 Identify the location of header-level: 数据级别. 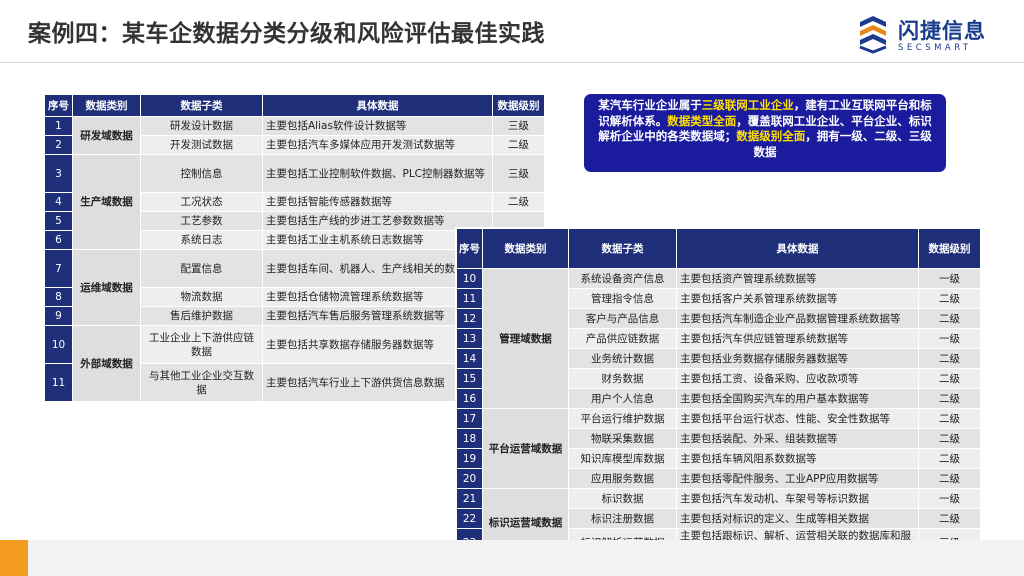
(518, 105).